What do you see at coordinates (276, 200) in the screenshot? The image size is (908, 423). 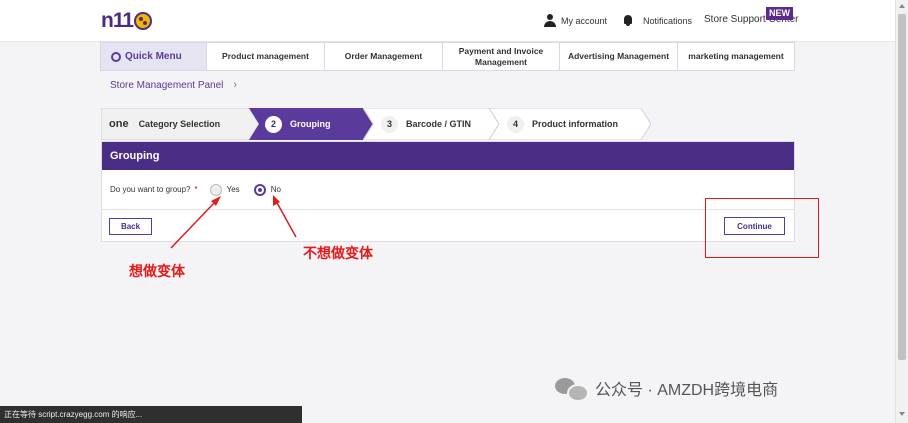 I see `arrowhead-no` at bounding box center [276, 200].